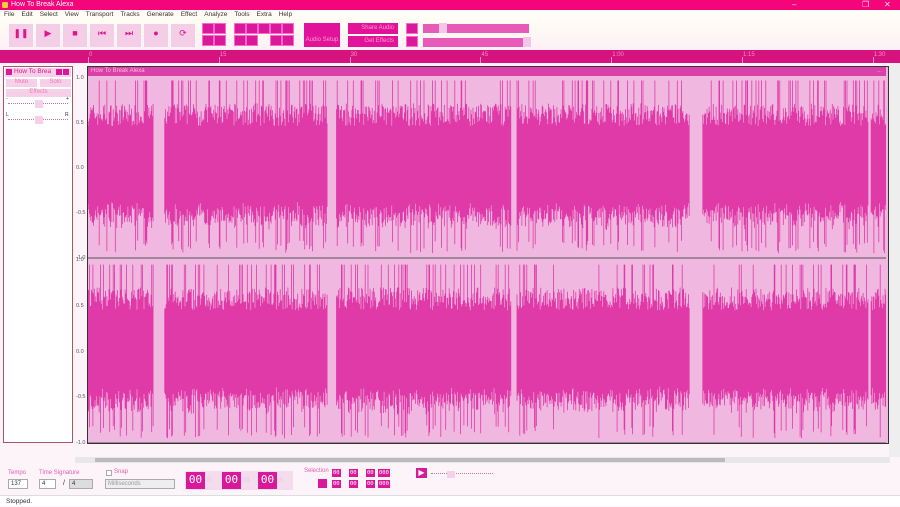 This screenshot has width=900, height=507. I want to click on track-collapse-button, so click(59, 72).